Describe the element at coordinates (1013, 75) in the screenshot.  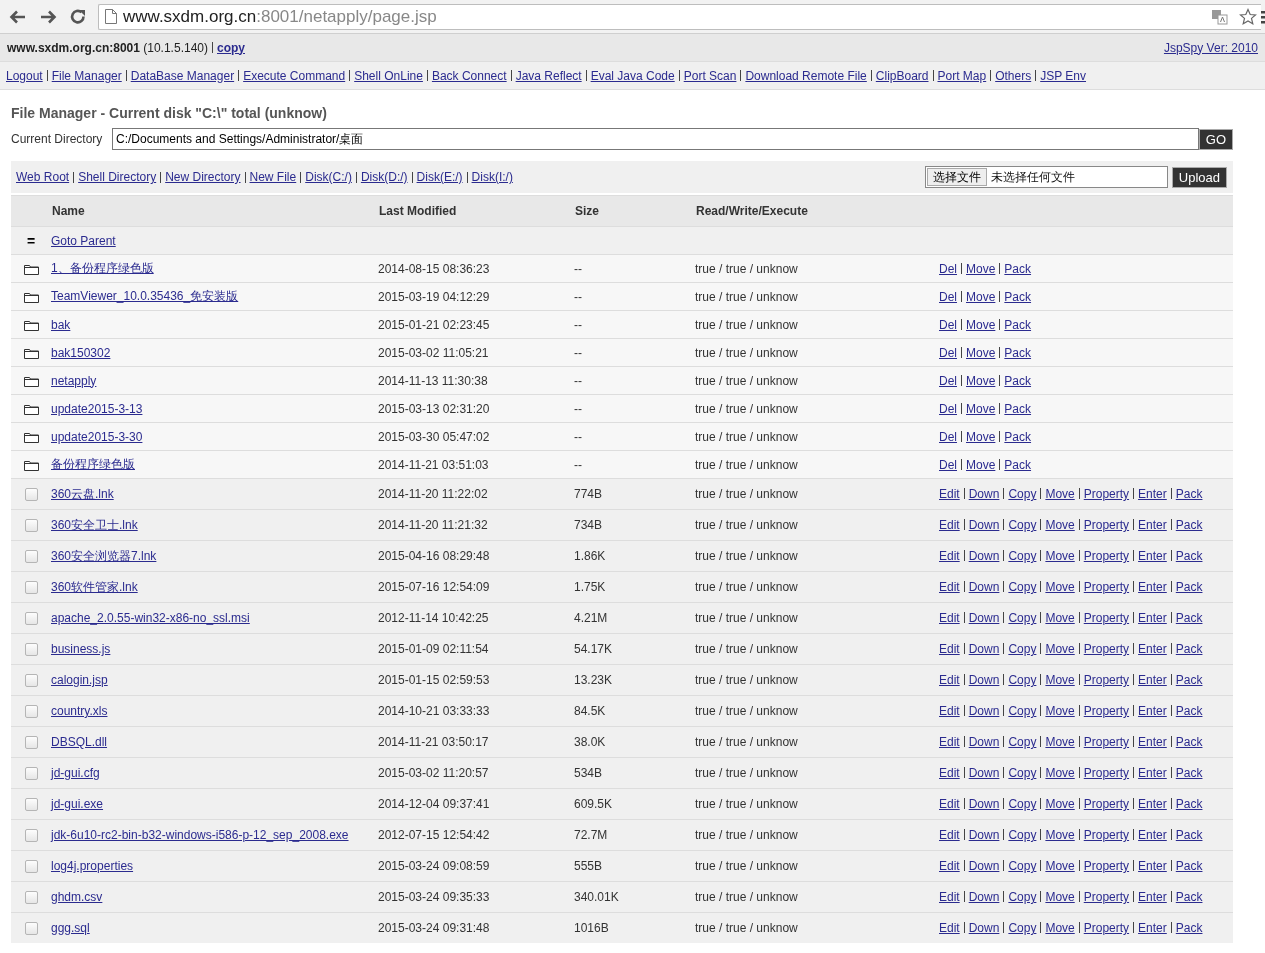
I see `nav-link: Others` at that location.